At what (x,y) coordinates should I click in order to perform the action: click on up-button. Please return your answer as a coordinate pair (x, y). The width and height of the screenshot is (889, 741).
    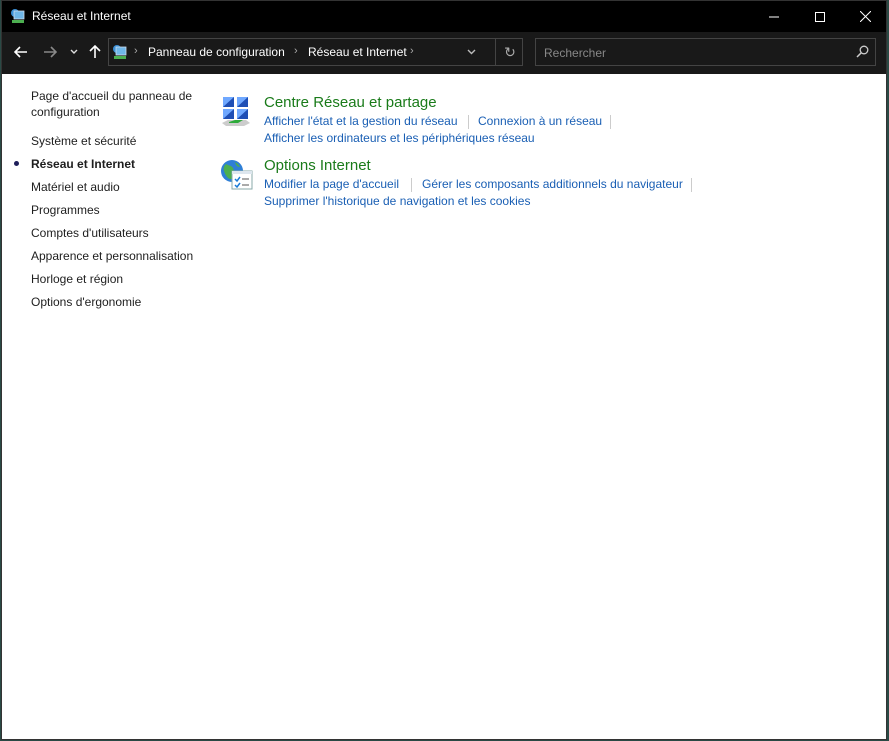
    Looking at the image, I should click on (95, 52).